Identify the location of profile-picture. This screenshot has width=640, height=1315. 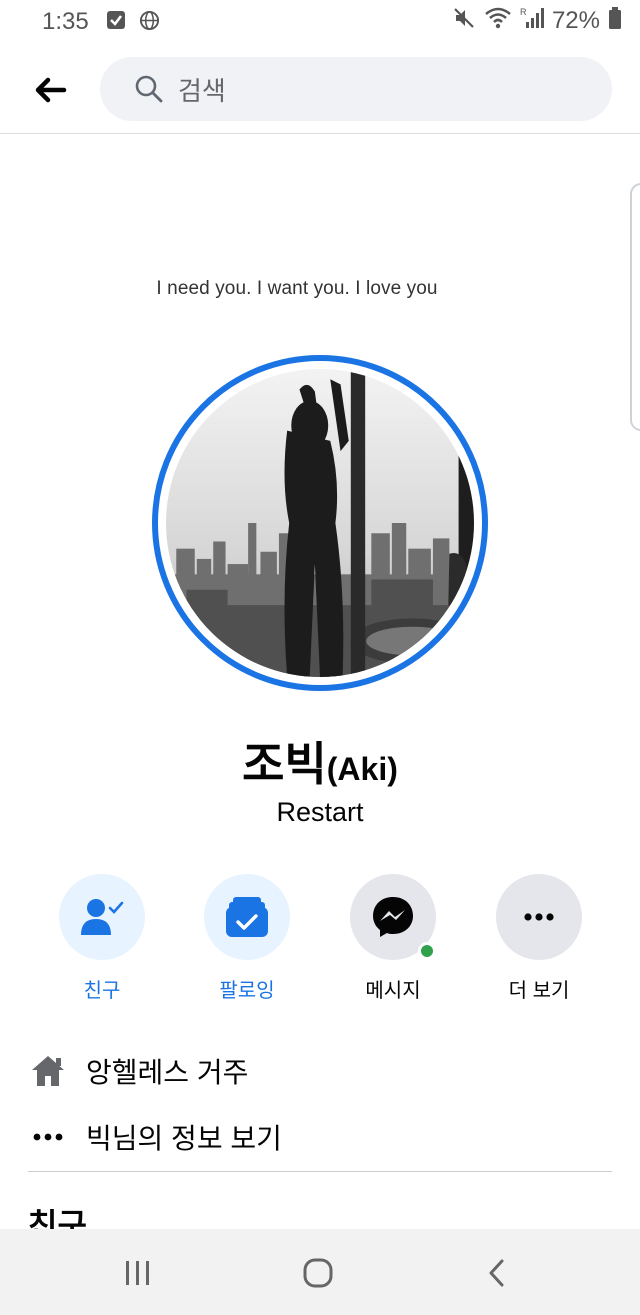
(320, 523).